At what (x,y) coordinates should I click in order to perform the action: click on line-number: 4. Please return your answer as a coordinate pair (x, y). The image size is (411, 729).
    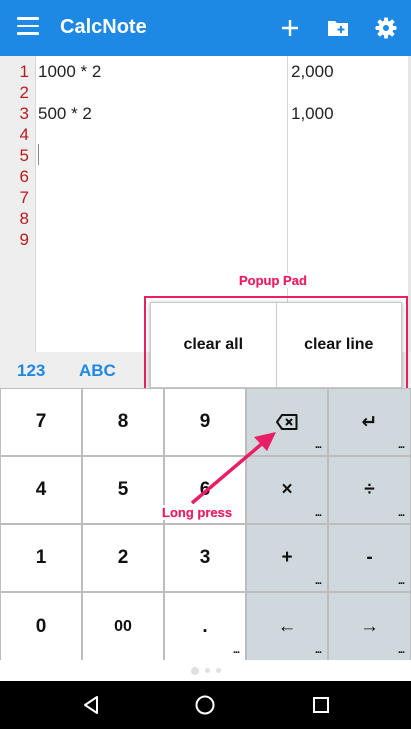
    Looking at the image, I should click on (24, 134).